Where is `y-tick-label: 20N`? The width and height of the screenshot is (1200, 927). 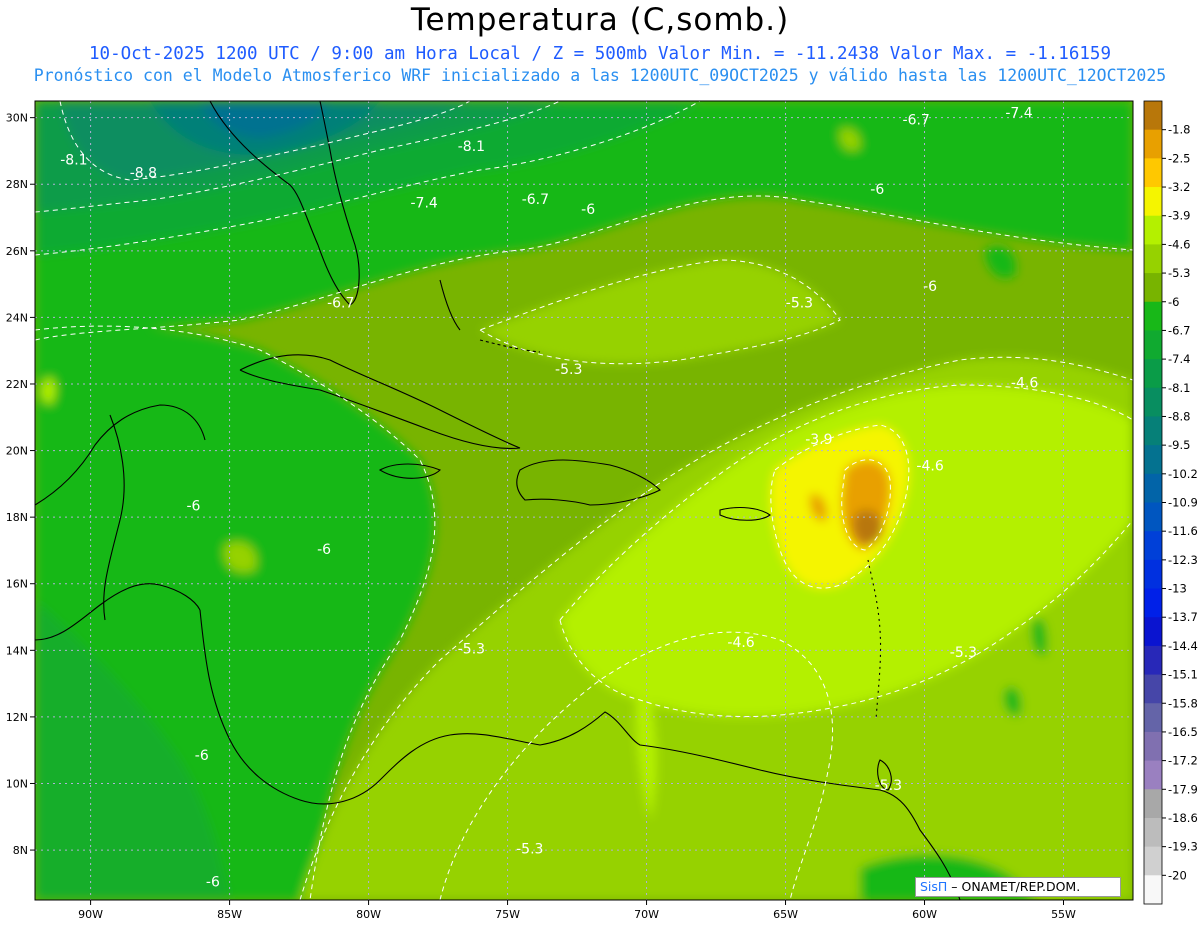 y-tick-label: 20N is located at coordinates (17, 451).